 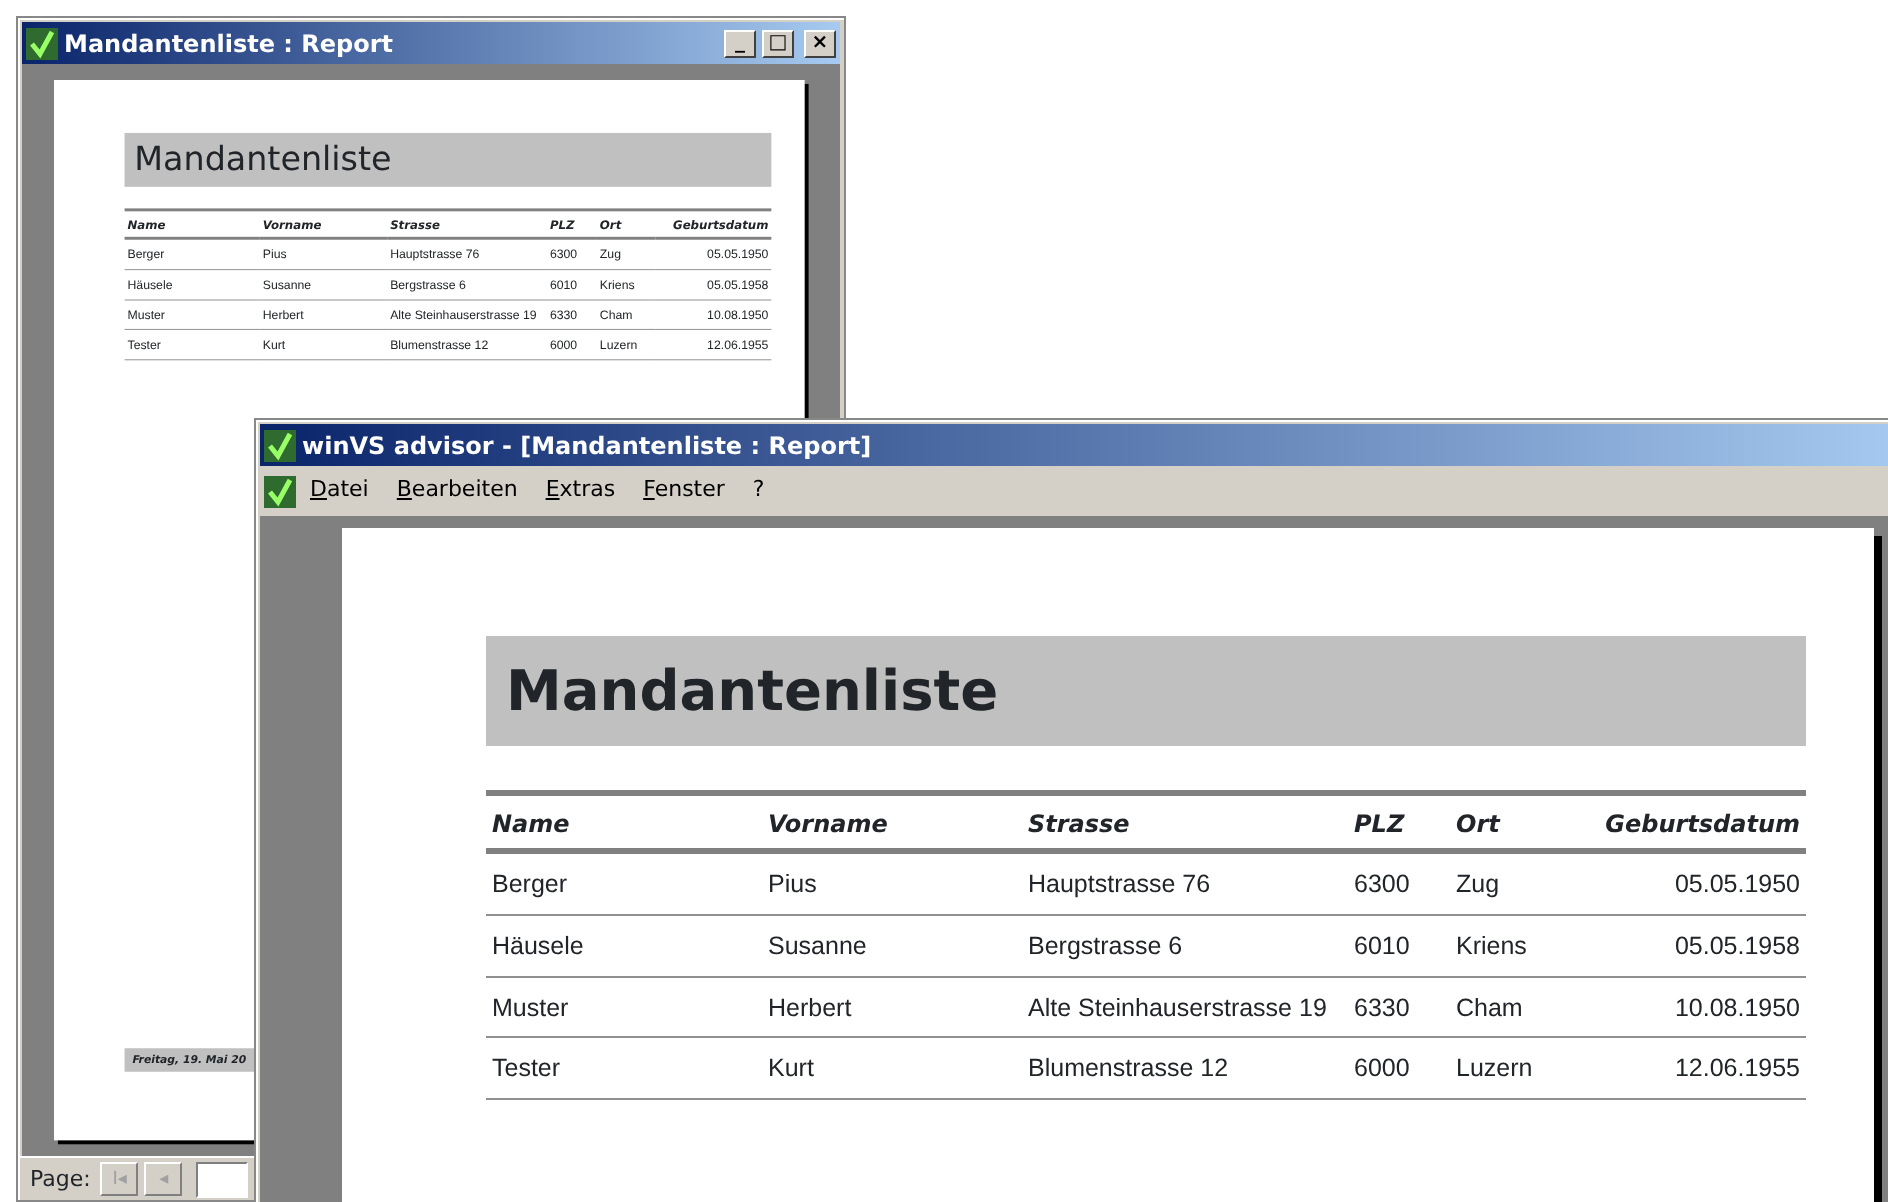 I want to click on table-cell: 12.06.1955, so click(x=1688, y=1069).